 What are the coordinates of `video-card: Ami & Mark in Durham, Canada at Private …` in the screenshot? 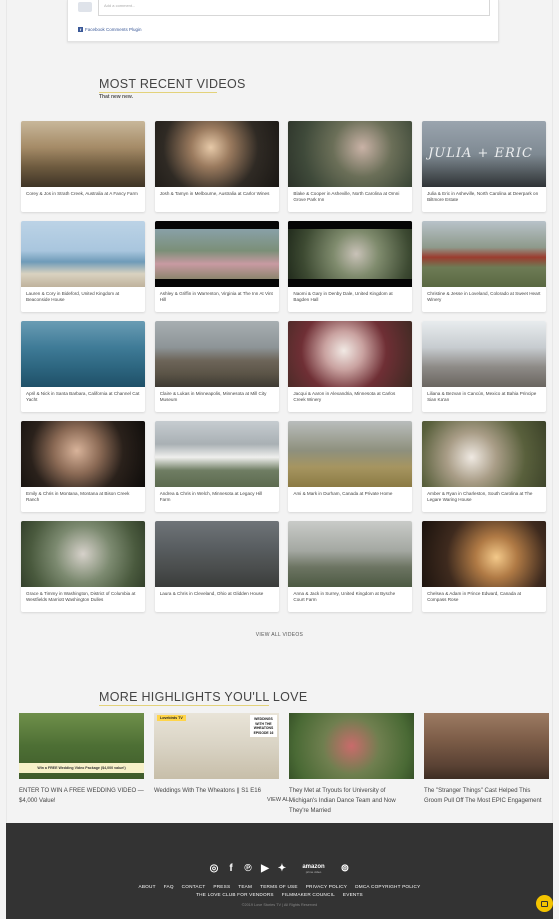 It's located at (350, 466).